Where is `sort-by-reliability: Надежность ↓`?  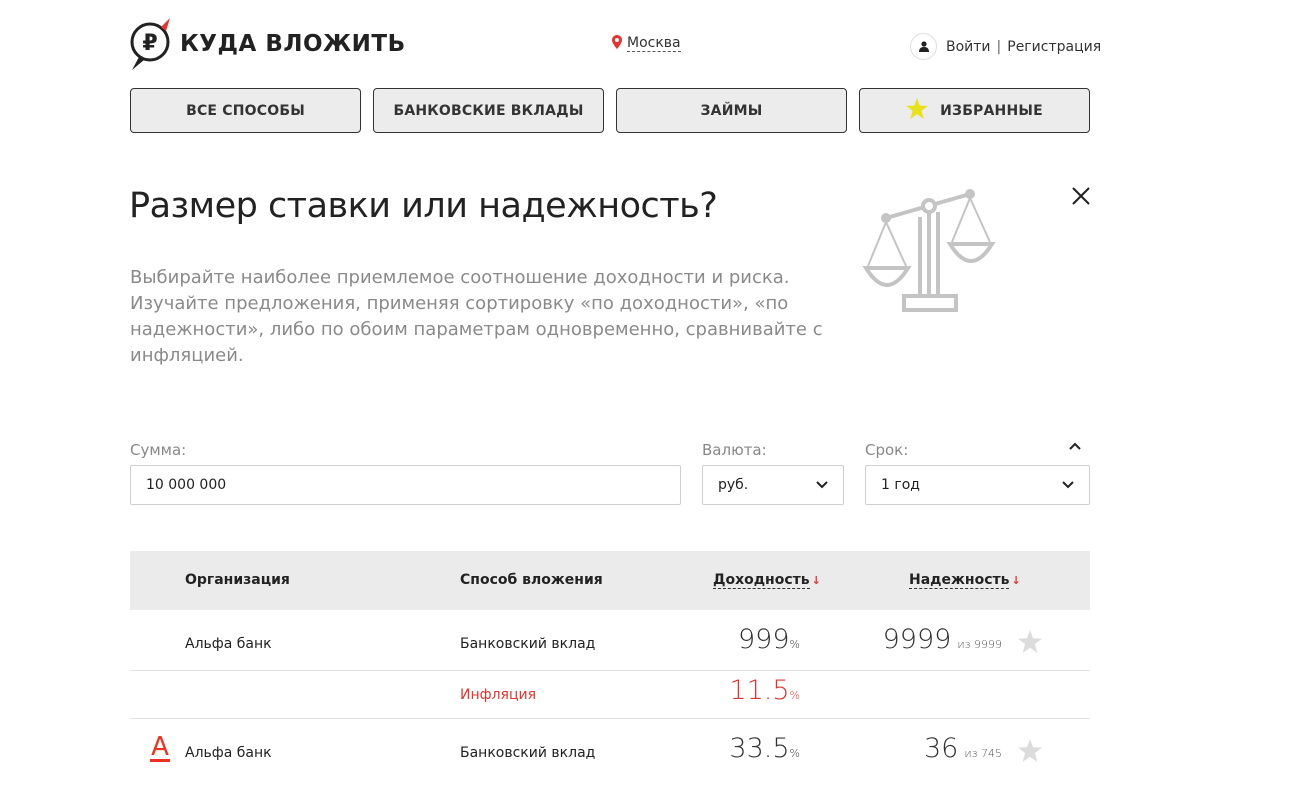
sort-by-reliability: Надежность ↓ is located at coordinates (965, 580).